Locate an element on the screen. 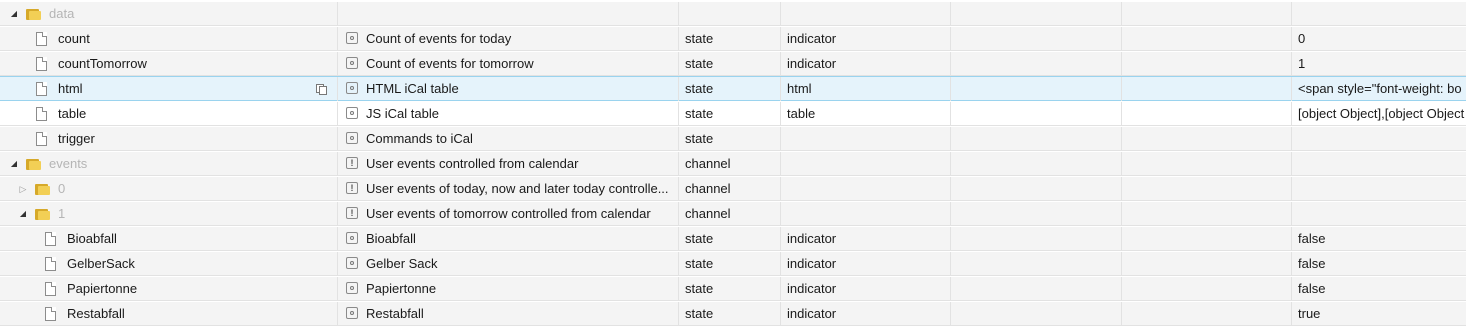  value-cell: <span style="font-weight: bo is located at coordinates (1379, 89).